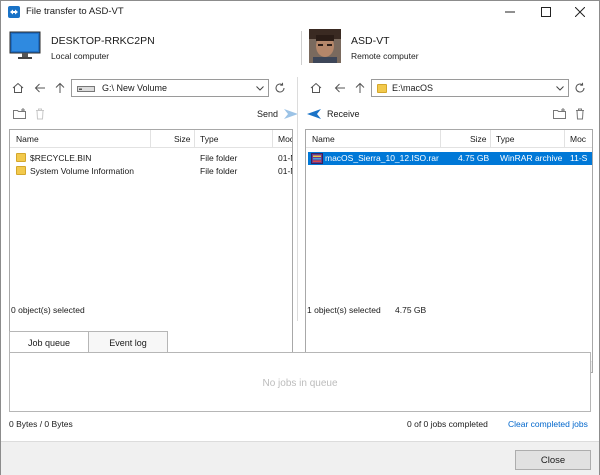 Image resolution: width=600 pixels, height=475 pixels. Describe the element at coordinates (382, 158) in the screenshot. I see `file-name: macOS_Sierra_10_12.ISO.rar` at that location.